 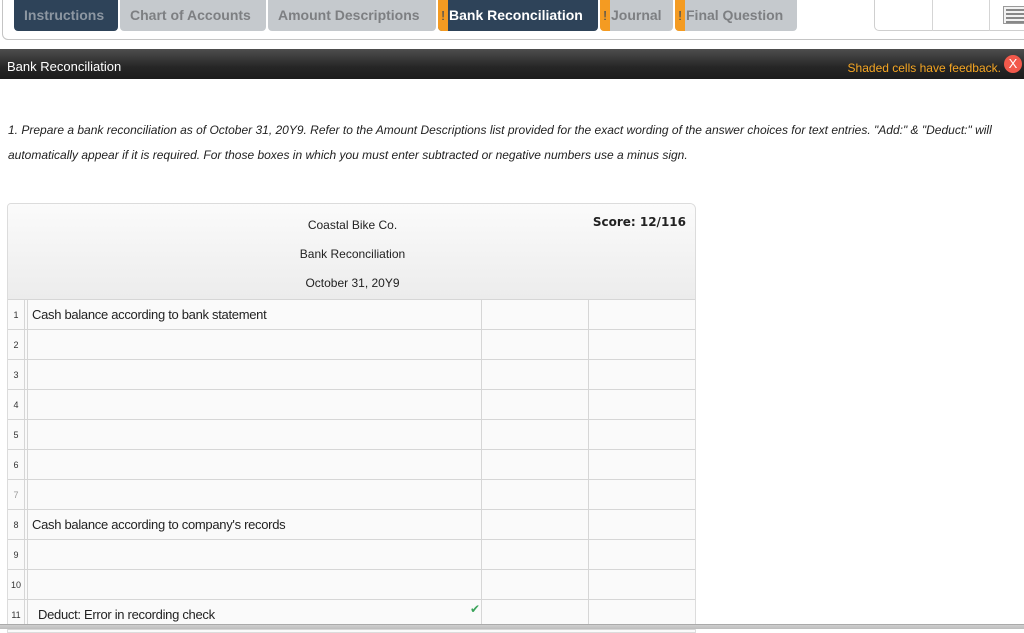 What do you see at coordinates (255, 315) in the screenshot?
I see `description-cell: Cash balance according to bank statement` at bounding box center [255, 315].